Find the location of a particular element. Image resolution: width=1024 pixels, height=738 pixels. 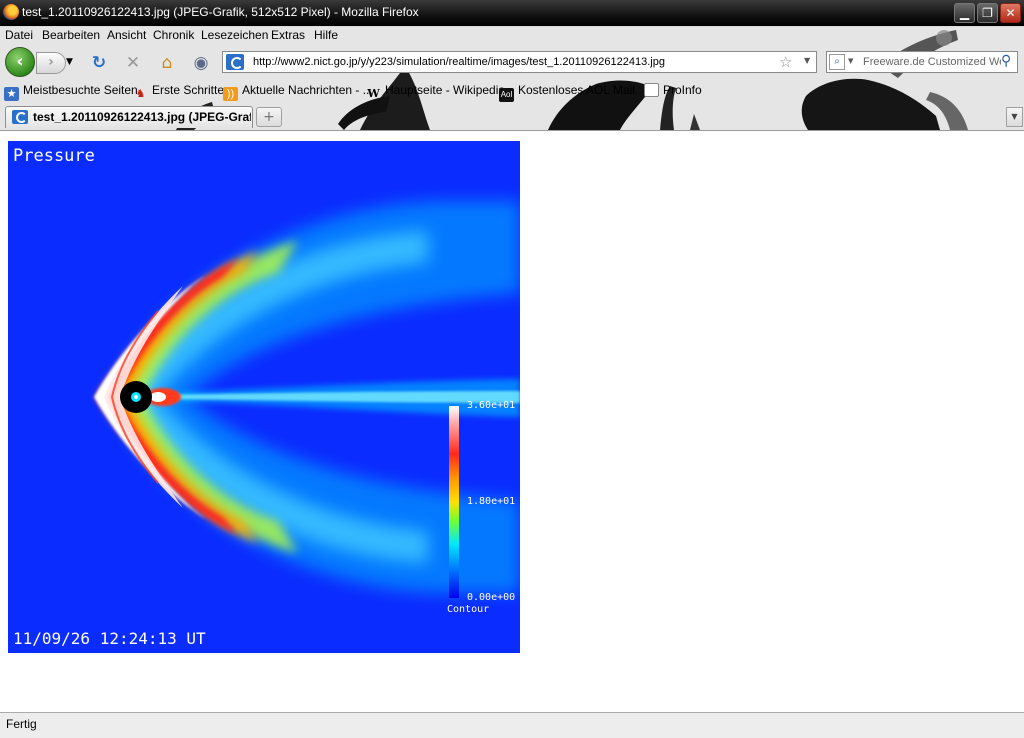

search-engine-dropdown-icon: ▼ is located at coordinates (850, 61).